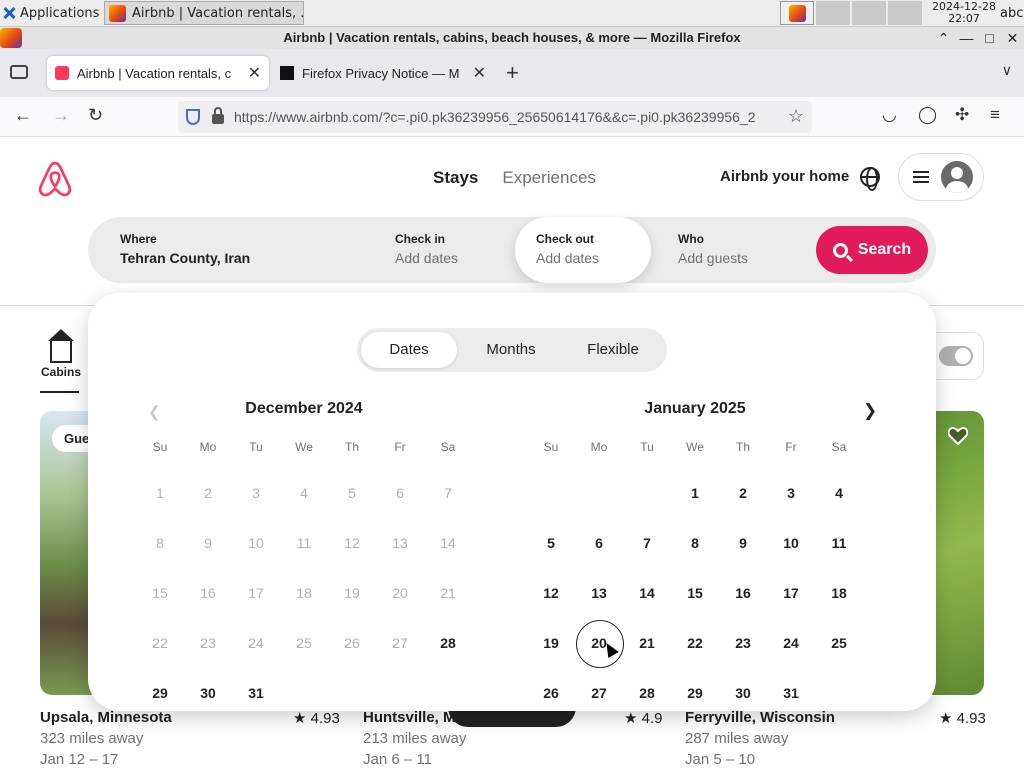 Image resolution: width=1024 pixels, height=768 pixels. What do you see at coordinates (839, 447) in the screenshot?
I see `weekday-label: Sa` at bounding box center [839, 447].